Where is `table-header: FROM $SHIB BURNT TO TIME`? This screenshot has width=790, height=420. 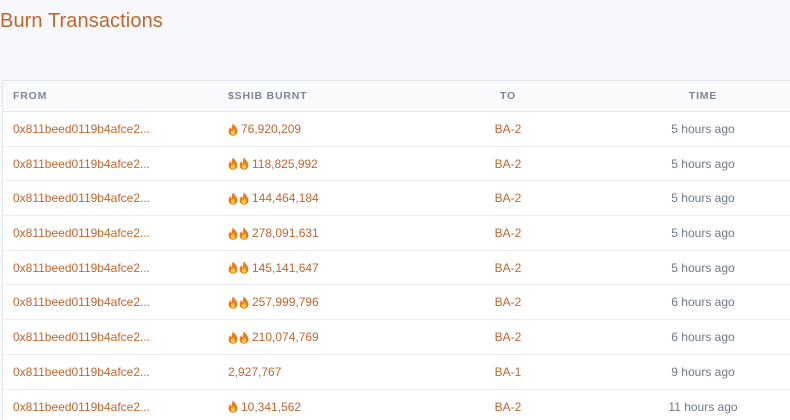 table-header: FROM $SHIB BURNT TO TIME is located at coordinates (396, 96).